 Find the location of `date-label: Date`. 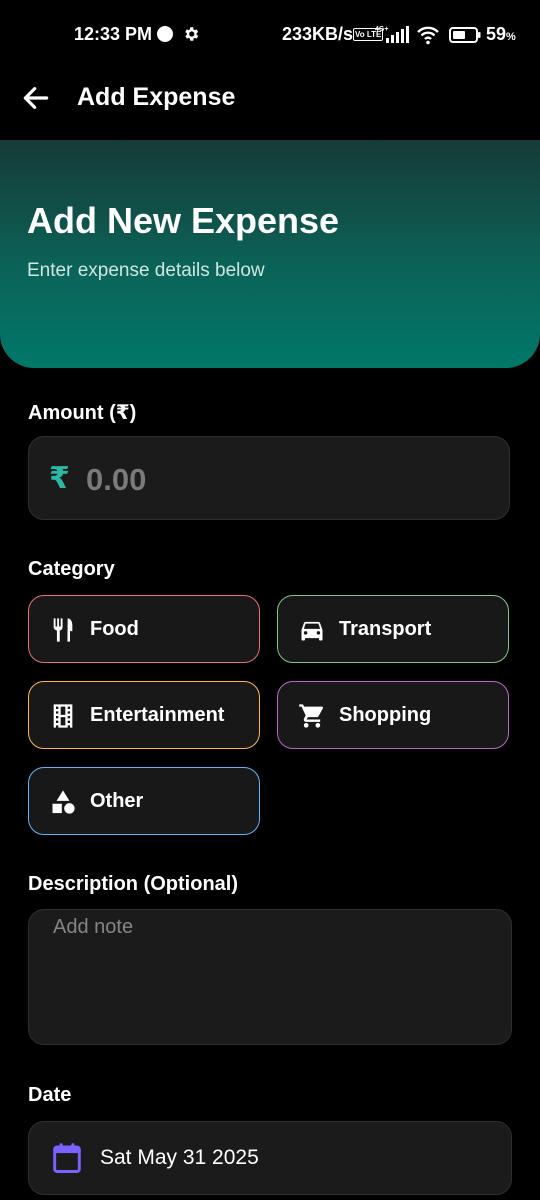

date-label: Date is located at coordinates (50, 1095).